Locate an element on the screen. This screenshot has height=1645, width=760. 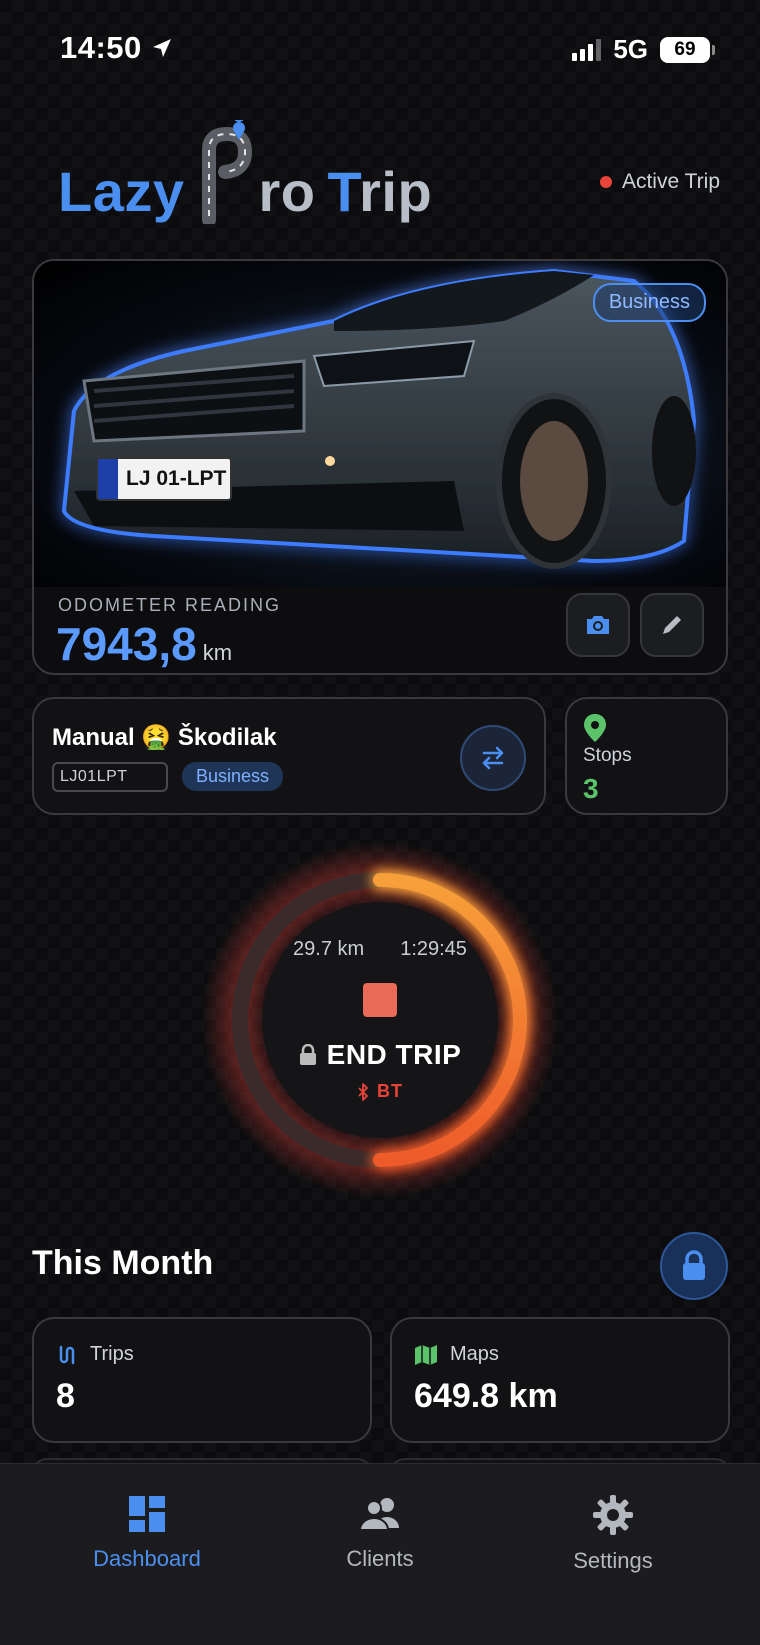
active-trip-indicator: Active Trip is located at coordinates (659, 182).